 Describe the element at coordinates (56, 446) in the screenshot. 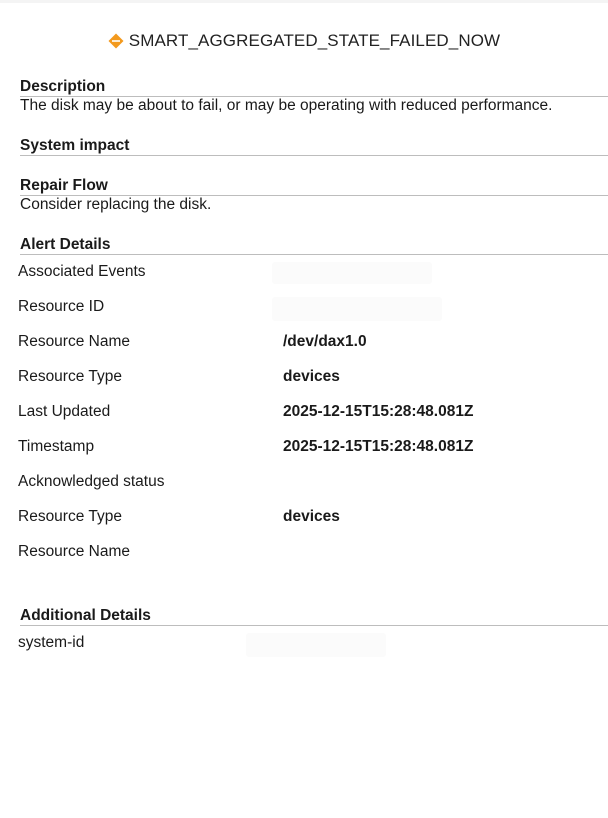

I see `detail-label-timestamp: Timestamp` at that location.